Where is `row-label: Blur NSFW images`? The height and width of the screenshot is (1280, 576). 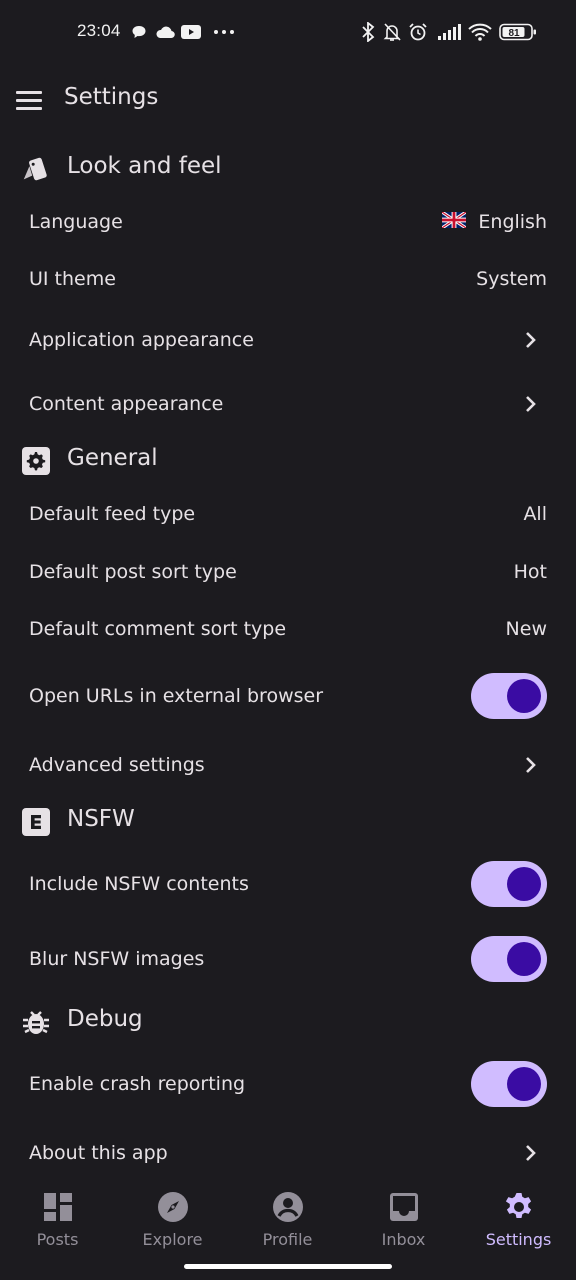
row-label: Blur NSFW images is located at coordinates (117, 959).